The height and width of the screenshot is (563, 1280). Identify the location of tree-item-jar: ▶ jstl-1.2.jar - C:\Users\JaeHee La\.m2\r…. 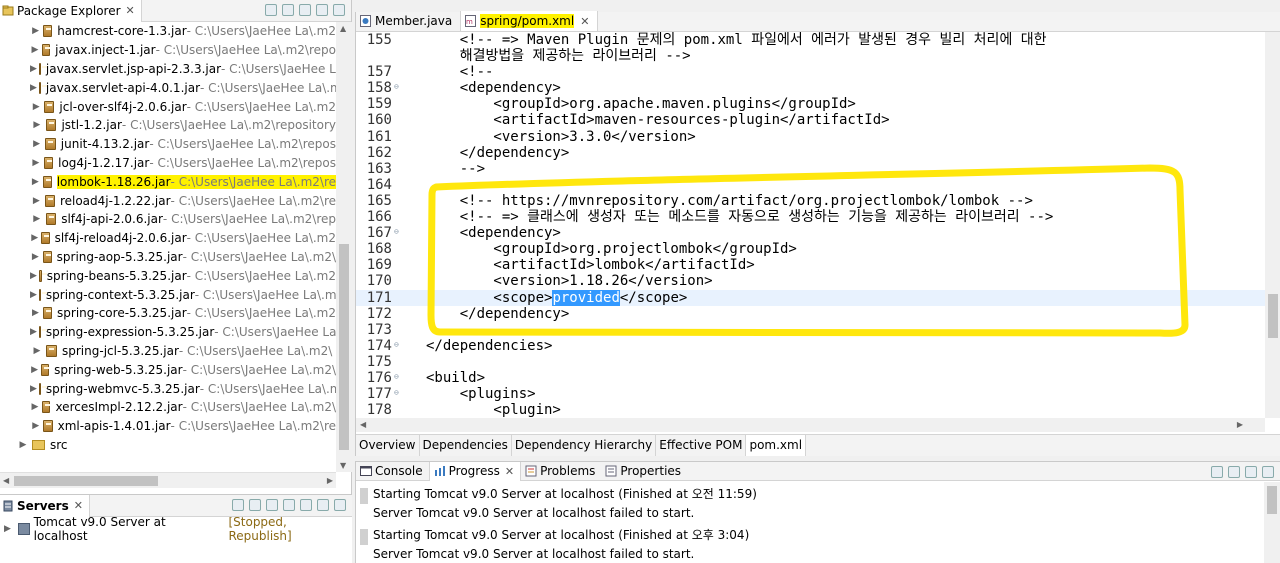
(168, 125).